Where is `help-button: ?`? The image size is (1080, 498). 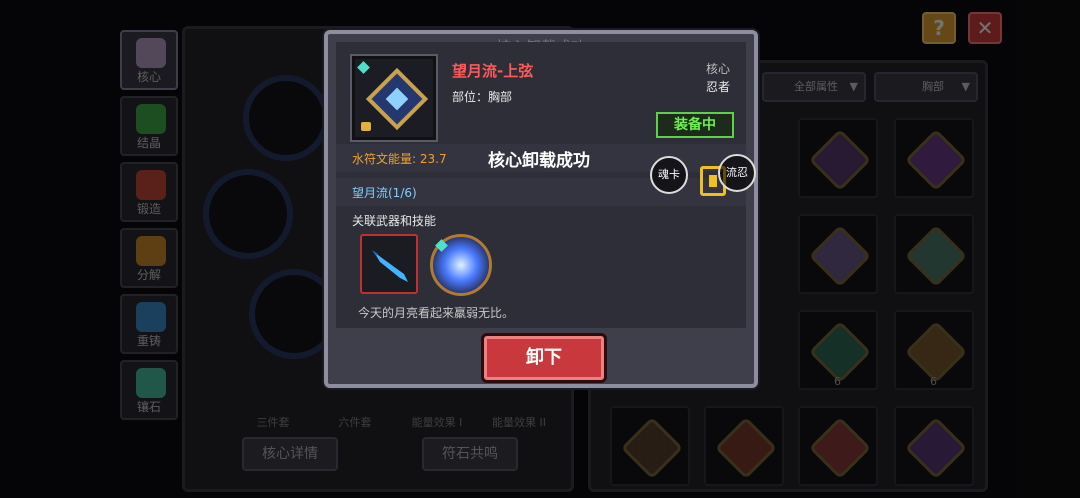
help-button: ? is located at coordinates (939, 28).